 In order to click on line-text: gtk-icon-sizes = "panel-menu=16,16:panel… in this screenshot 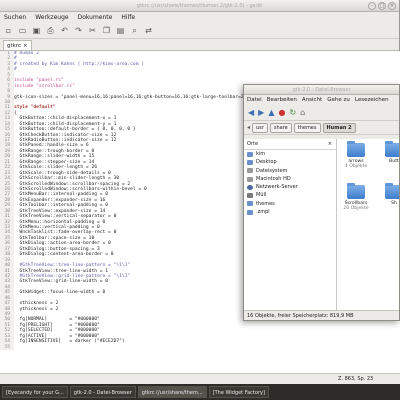, I will do `click(136, 97)`.